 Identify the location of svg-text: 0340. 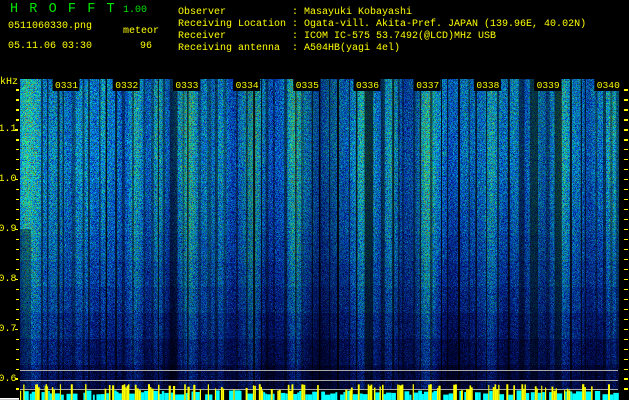
(608, 85).